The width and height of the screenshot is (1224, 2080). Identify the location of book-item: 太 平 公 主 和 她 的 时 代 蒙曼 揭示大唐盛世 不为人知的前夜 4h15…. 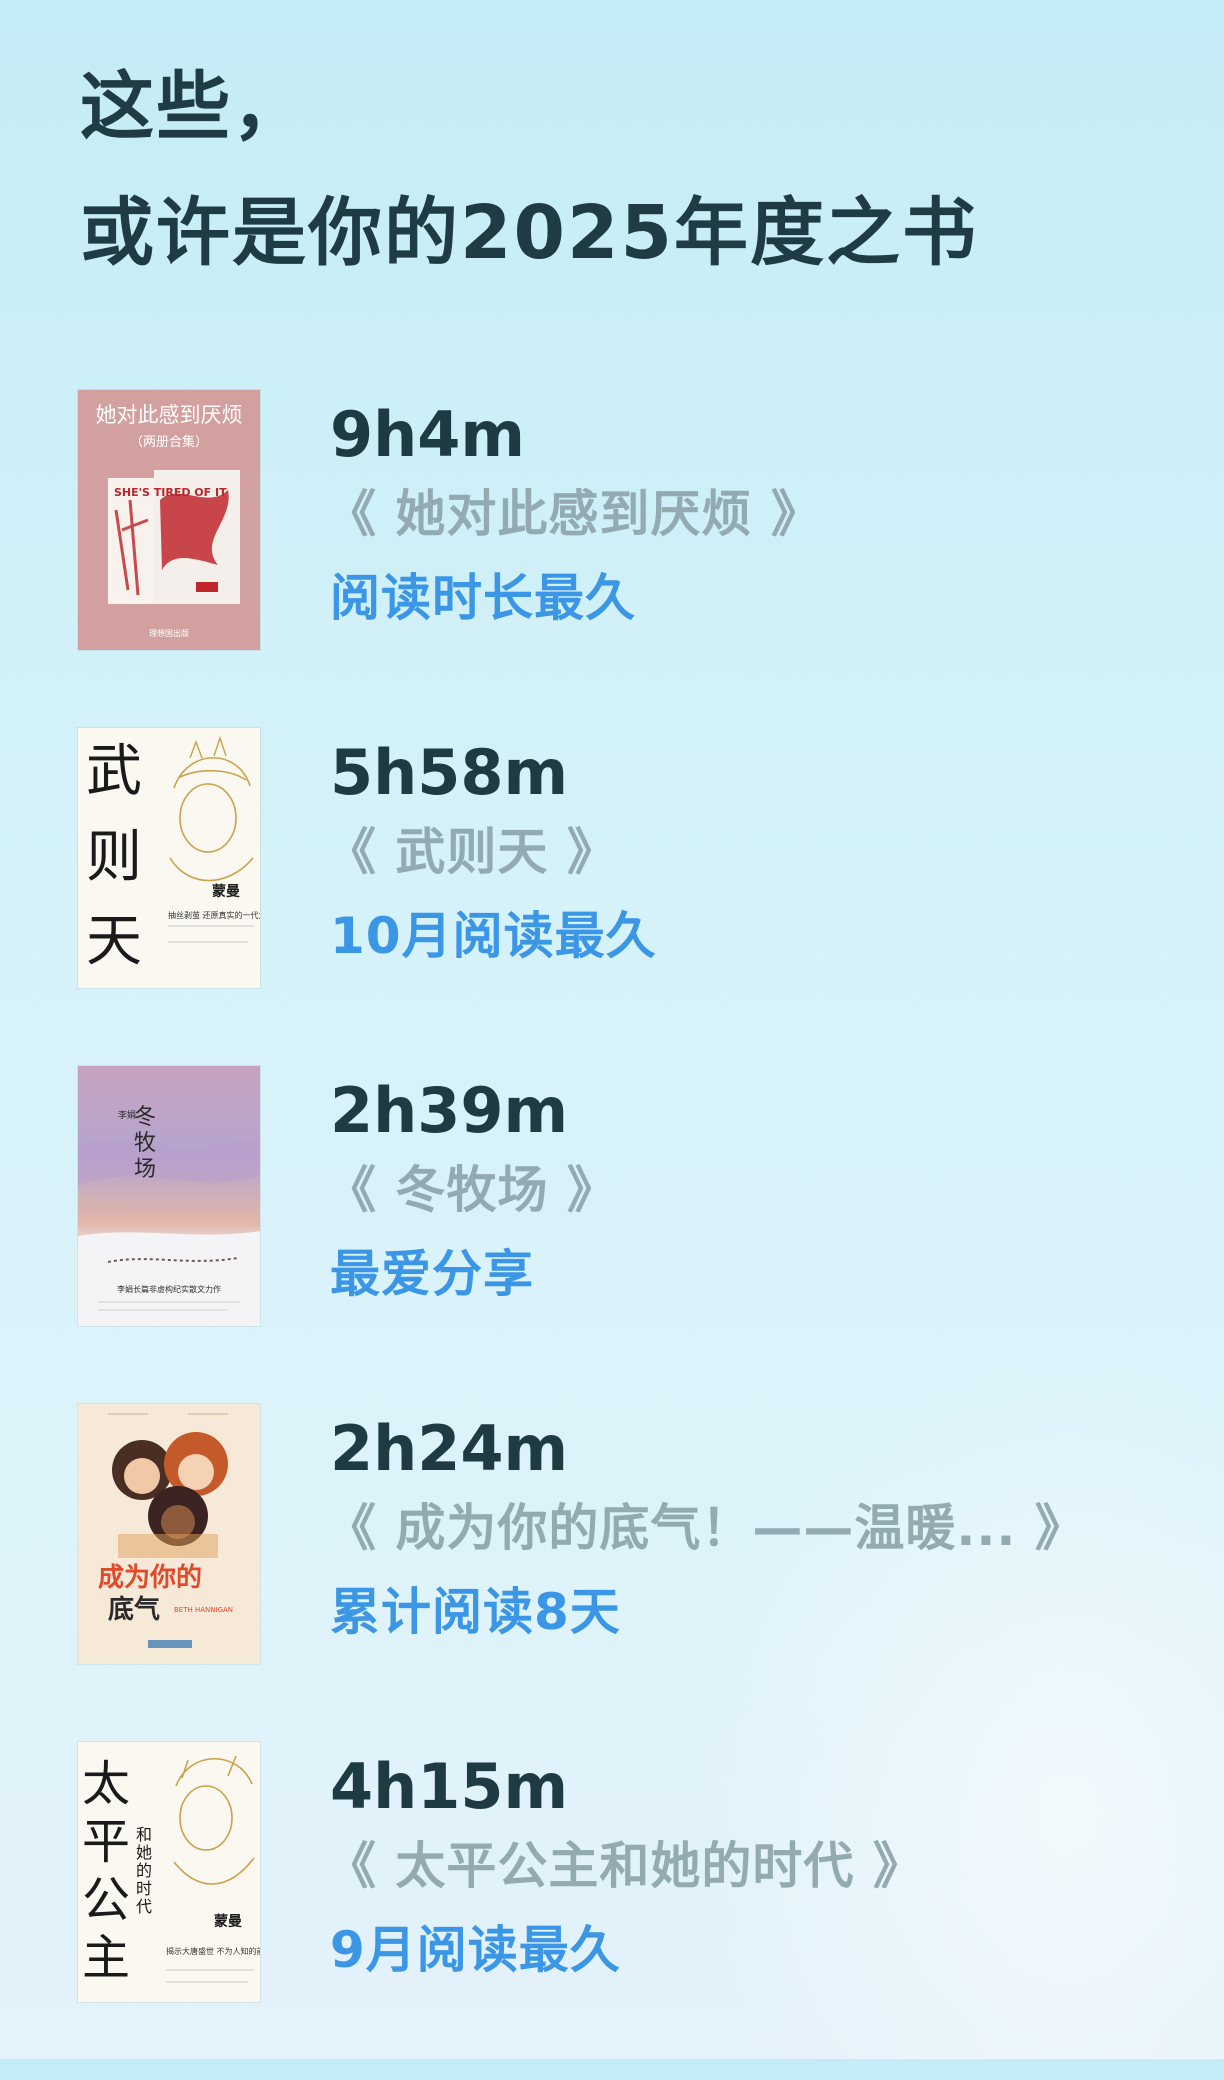
(612, 1872).